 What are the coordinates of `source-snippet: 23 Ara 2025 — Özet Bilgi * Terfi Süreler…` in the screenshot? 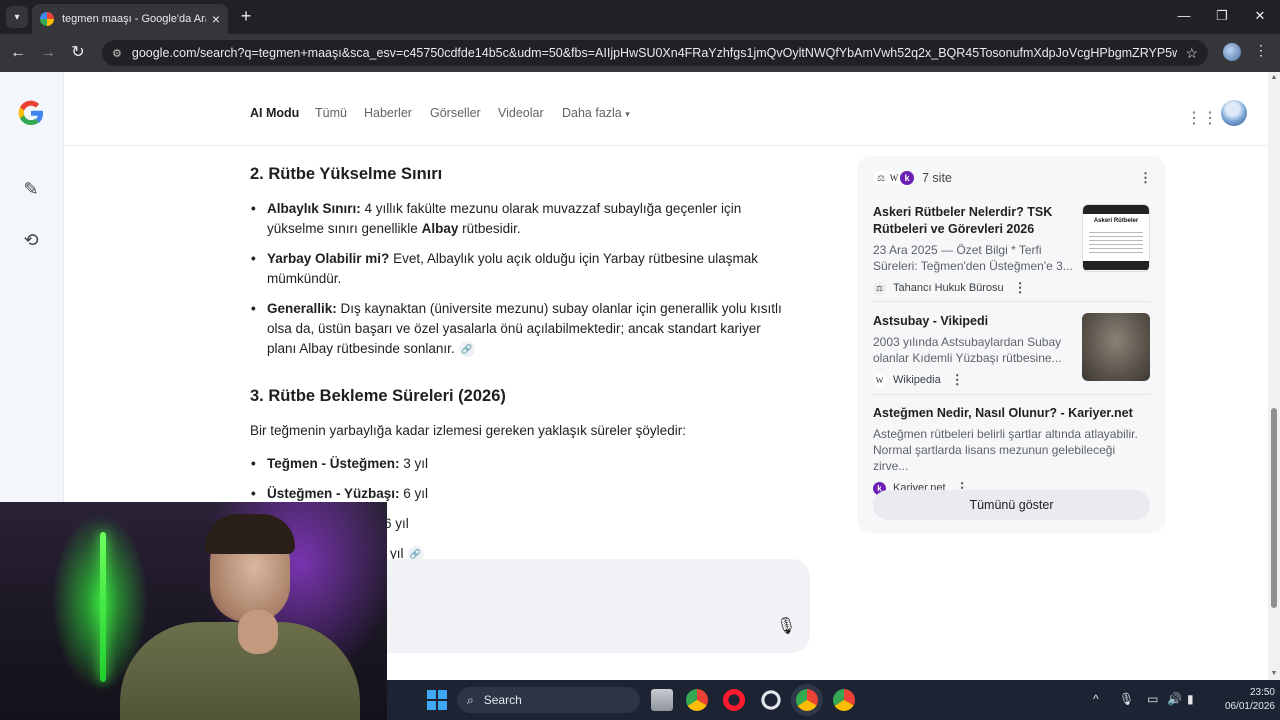 It's located at (973, 258).